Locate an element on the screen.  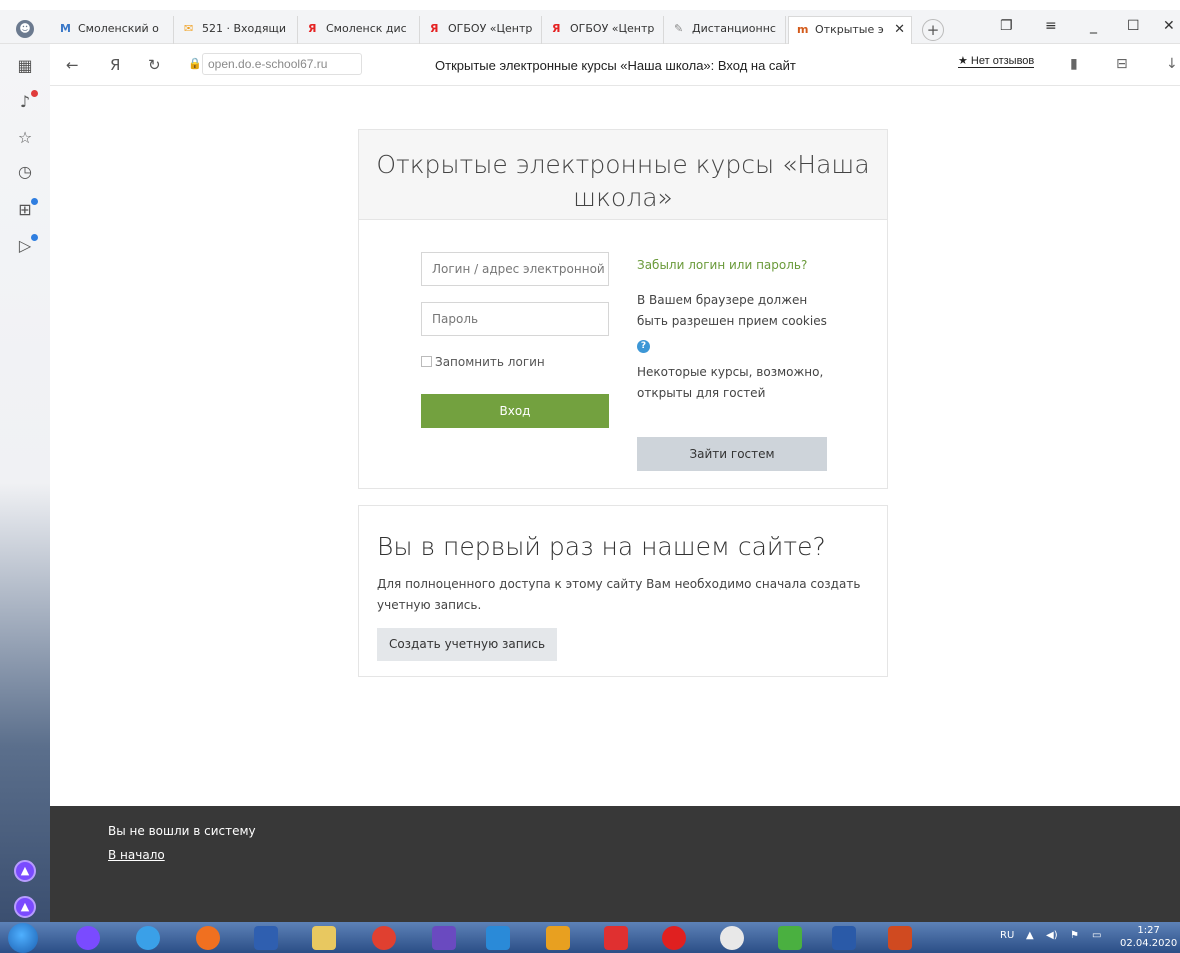
media-app-icon is located at coordinates (444, 938).